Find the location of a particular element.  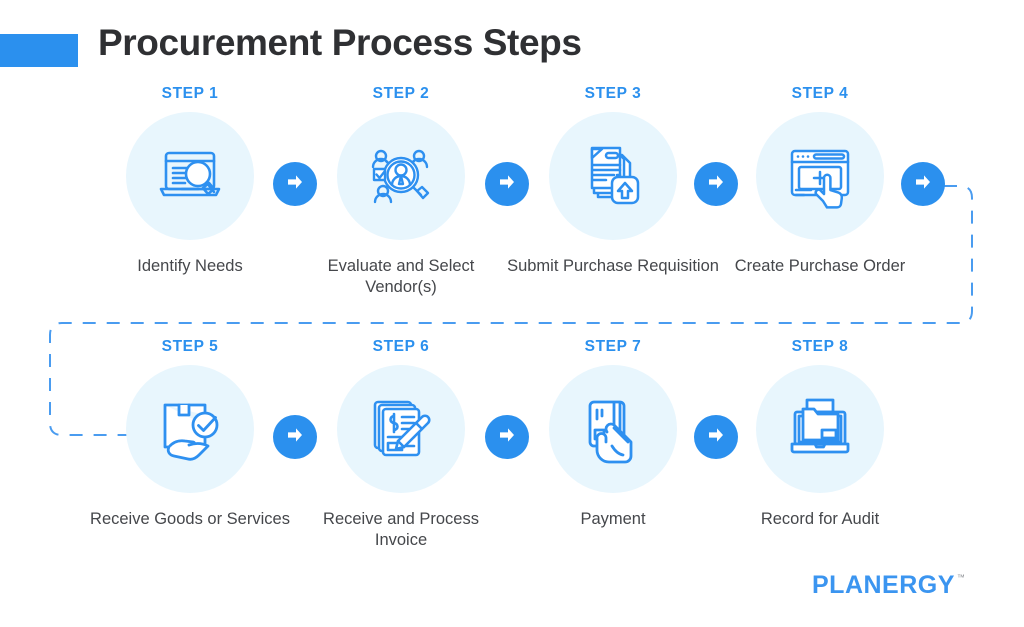

step-1-icon-circle is located at coordinates (190, 176).